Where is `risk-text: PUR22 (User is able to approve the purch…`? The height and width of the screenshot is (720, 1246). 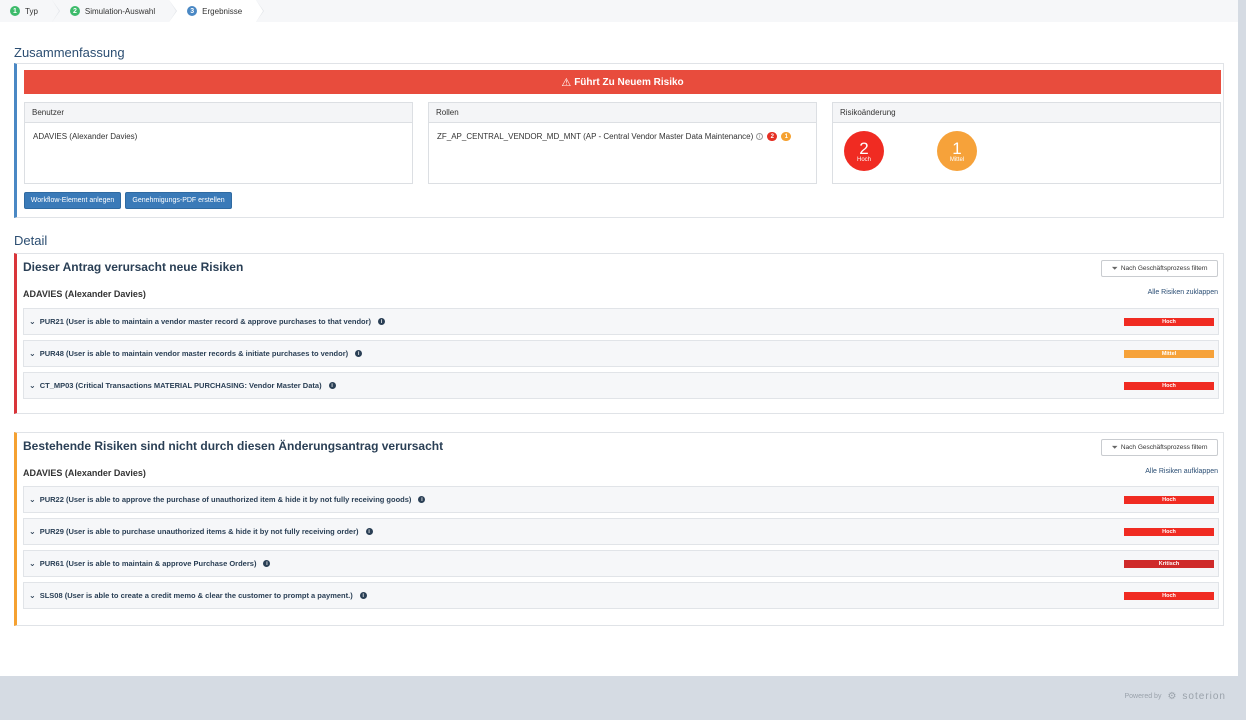 risk-text: PUR22 (User is able to approve the purch… is located at coordinates (225, 499).